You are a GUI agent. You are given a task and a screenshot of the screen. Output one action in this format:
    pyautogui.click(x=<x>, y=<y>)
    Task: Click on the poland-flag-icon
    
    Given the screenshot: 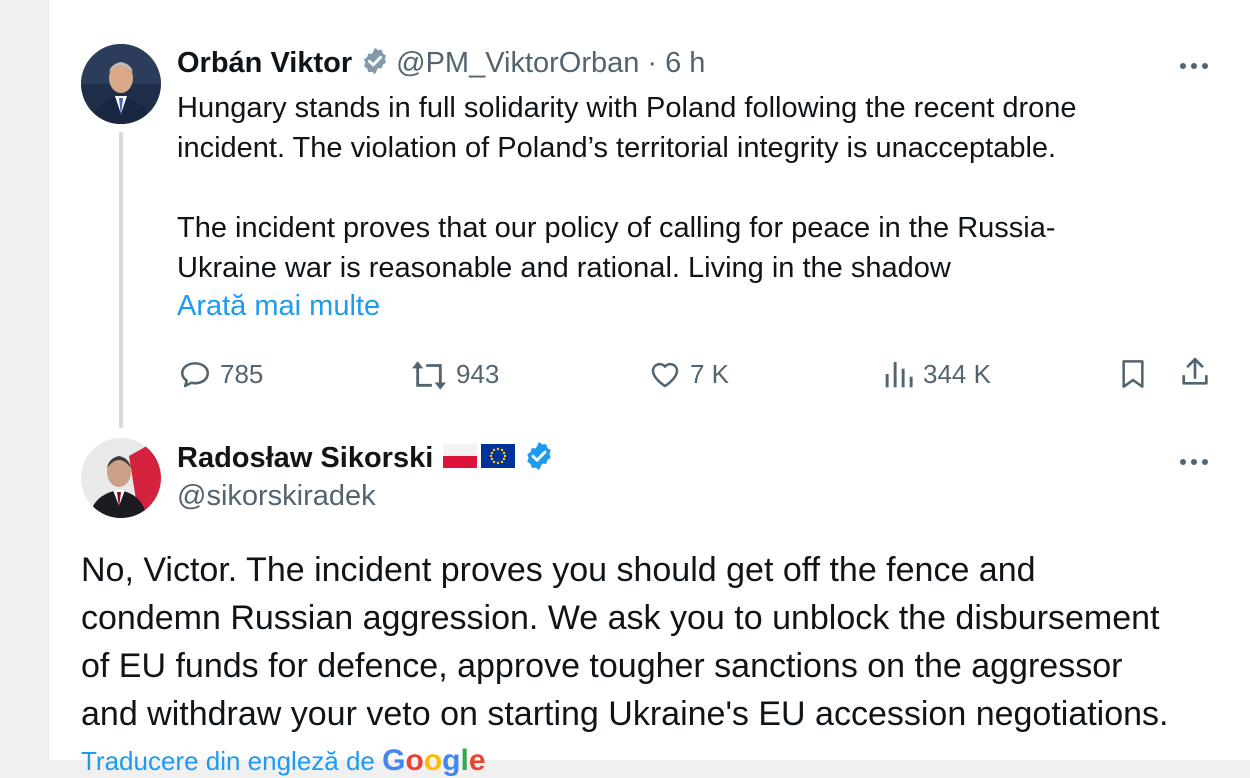 What is the action you would take?
    pyautogui.click(x=460, y=458)
    